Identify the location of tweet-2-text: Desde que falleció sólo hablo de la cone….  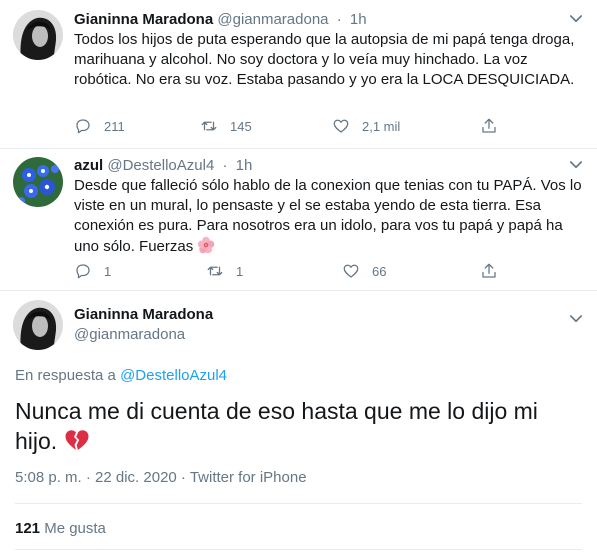
(329, 216).